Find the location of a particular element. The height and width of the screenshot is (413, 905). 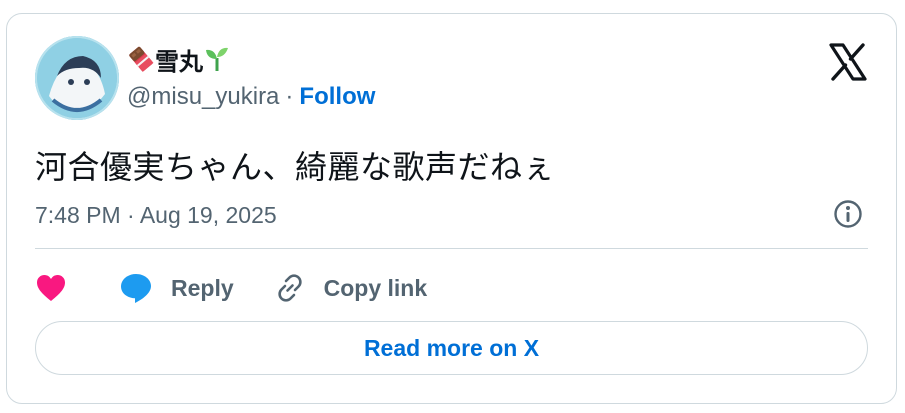

read-more-button: Read more on X is located at coordinates (451, 348).